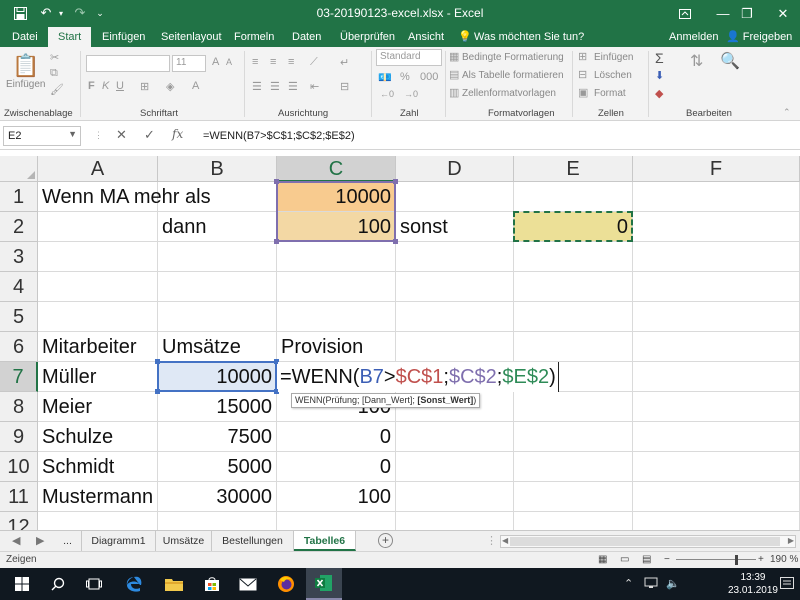 Image resolution: width=800 pixels, height=600 pixels. I want to click on tab-start: Start, so click(70, 37).